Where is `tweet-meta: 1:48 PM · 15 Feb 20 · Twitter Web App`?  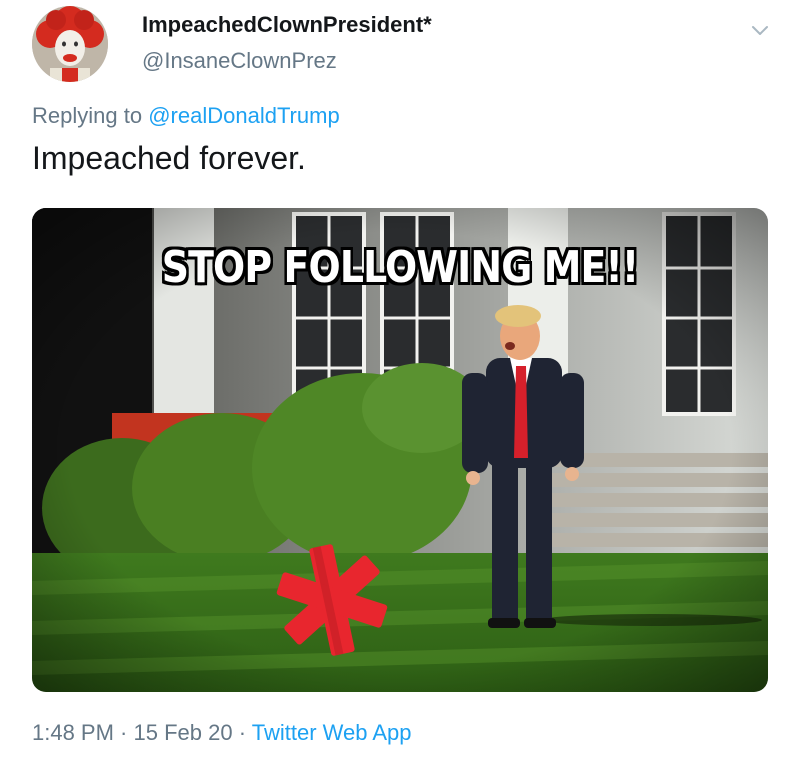 tweet-meta: 1:48 PM · 15 Feb 20 · Twitter Web App is located at coordinates (222, 733).